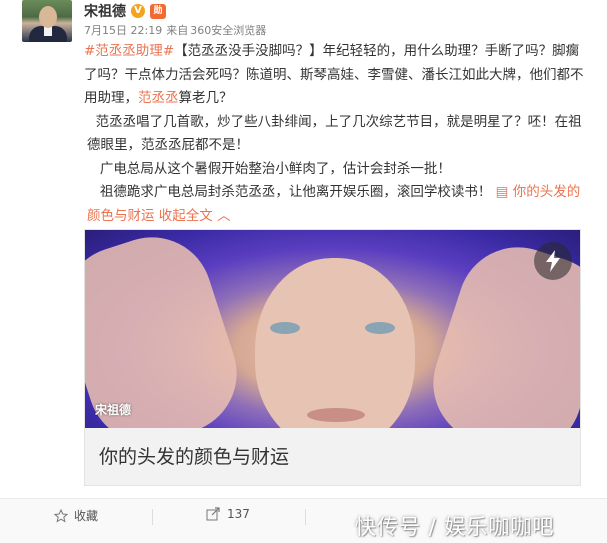 This screenshot has width=607, height=543. I want to click on photo-left-hand, so click(169, 329).